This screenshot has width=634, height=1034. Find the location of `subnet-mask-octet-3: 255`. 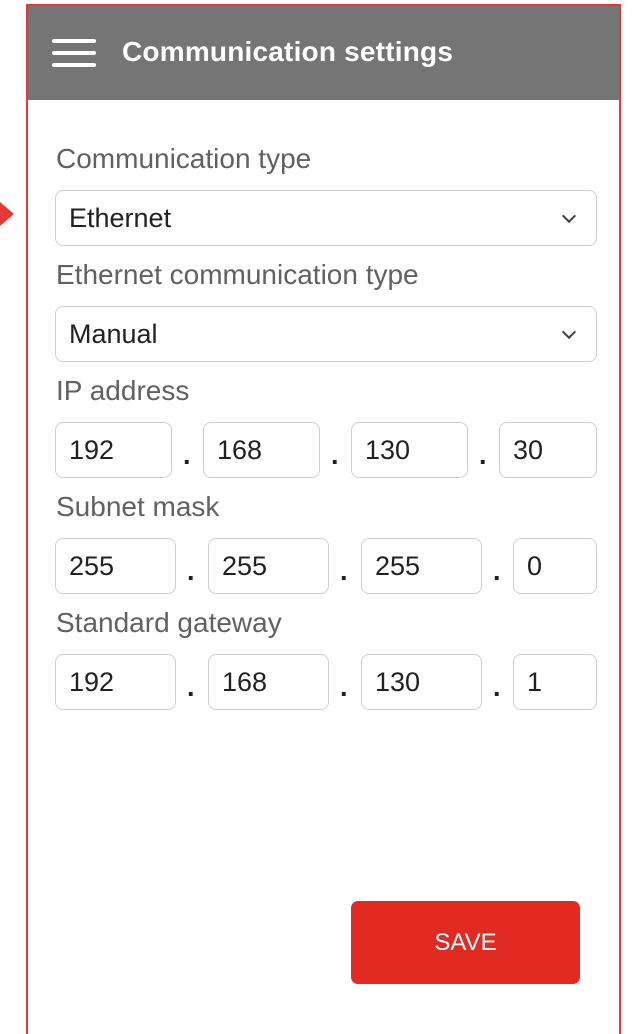

subnet-mask-octet-3: 255 is located at coordinates (421, 566).